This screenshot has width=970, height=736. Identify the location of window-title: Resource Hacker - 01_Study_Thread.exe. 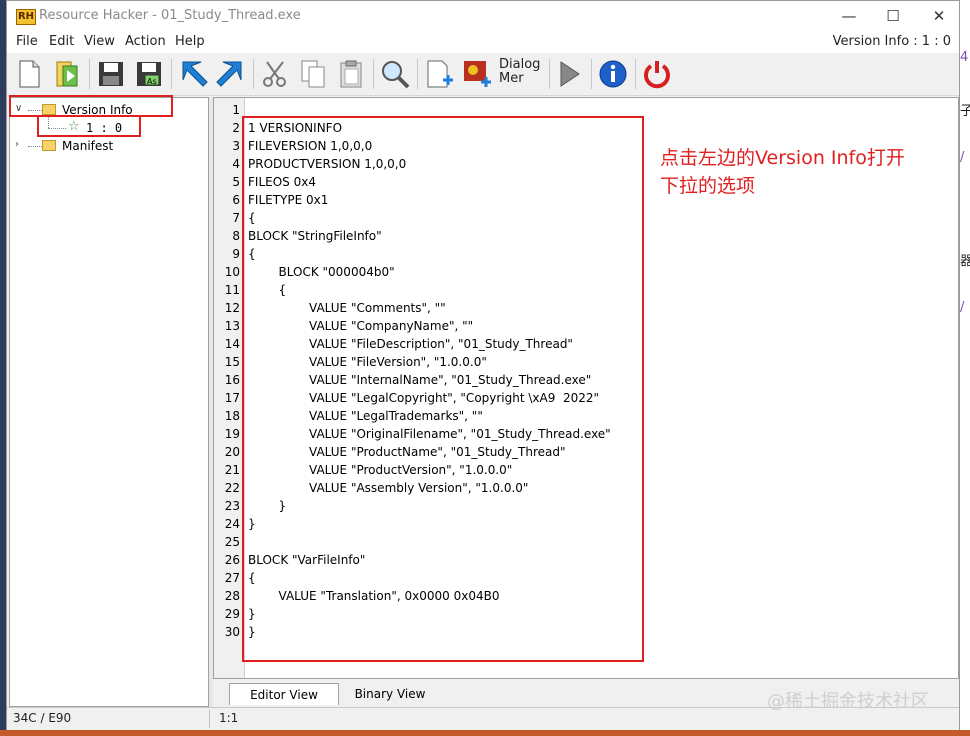
(170, 15).